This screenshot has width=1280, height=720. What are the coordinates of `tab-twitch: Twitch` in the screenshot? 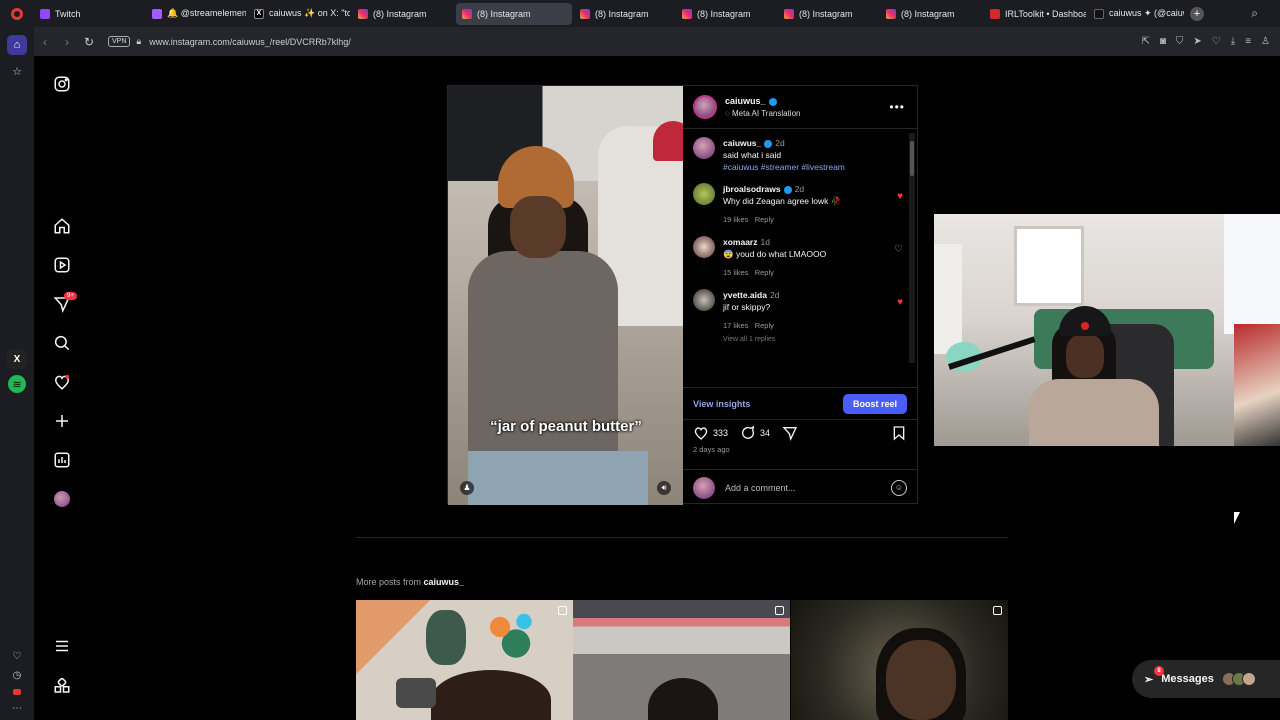 It's located at (89, 14).